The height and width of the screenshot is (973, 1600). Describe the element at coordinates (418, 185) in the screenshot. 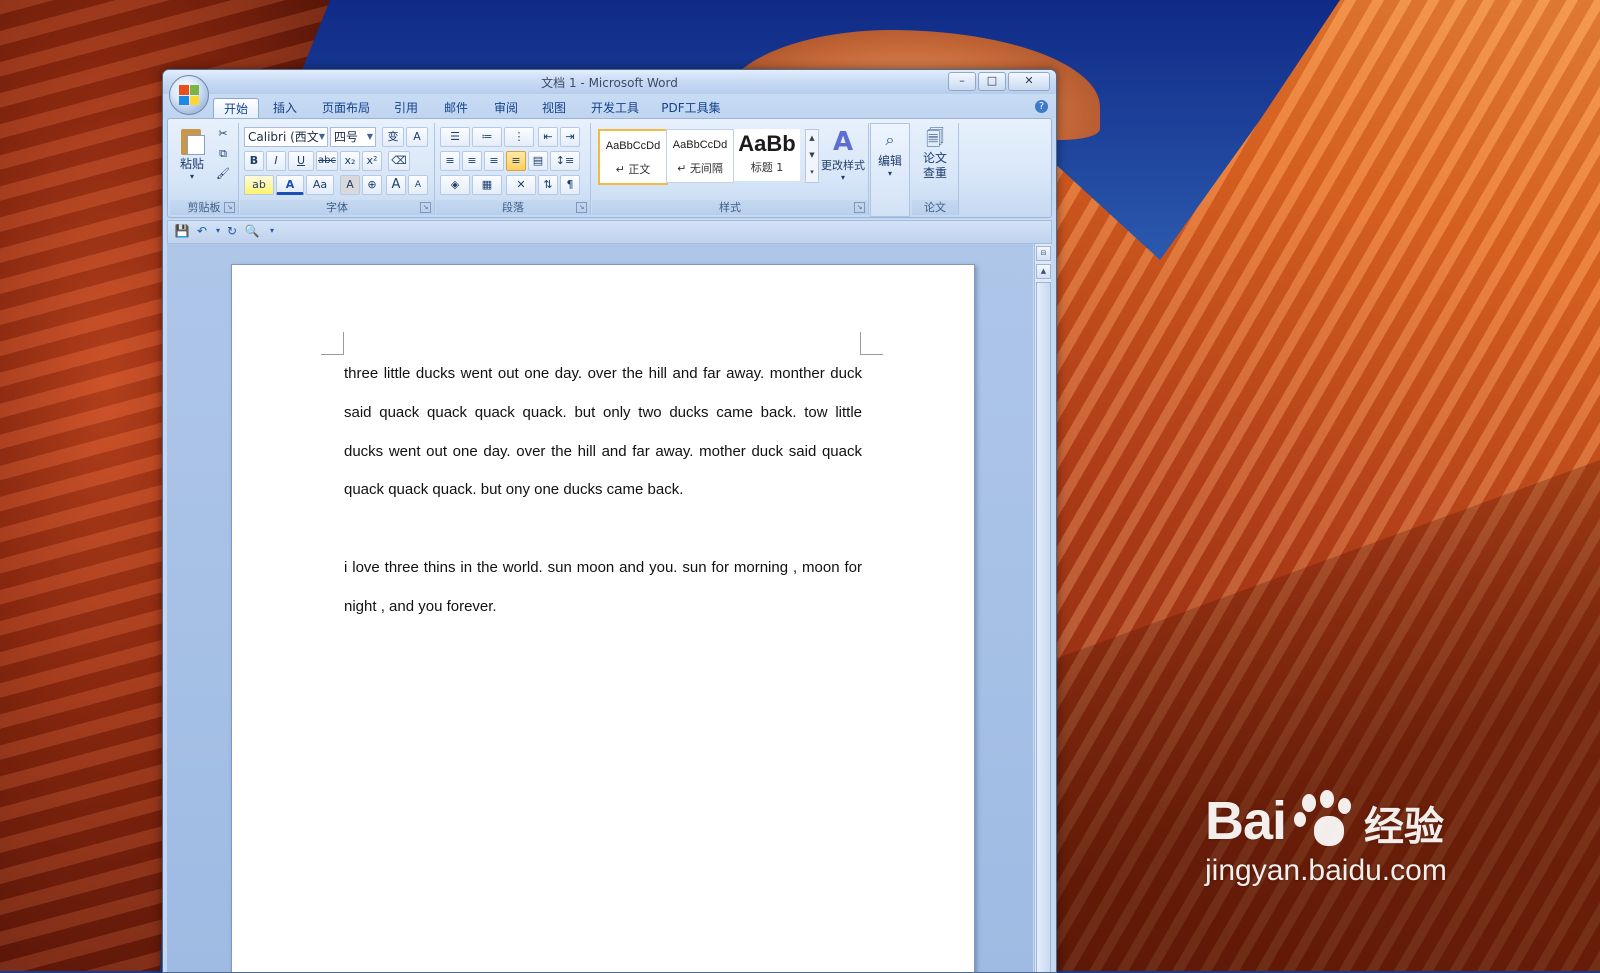

I see `shrink-font-button: A` at that location.